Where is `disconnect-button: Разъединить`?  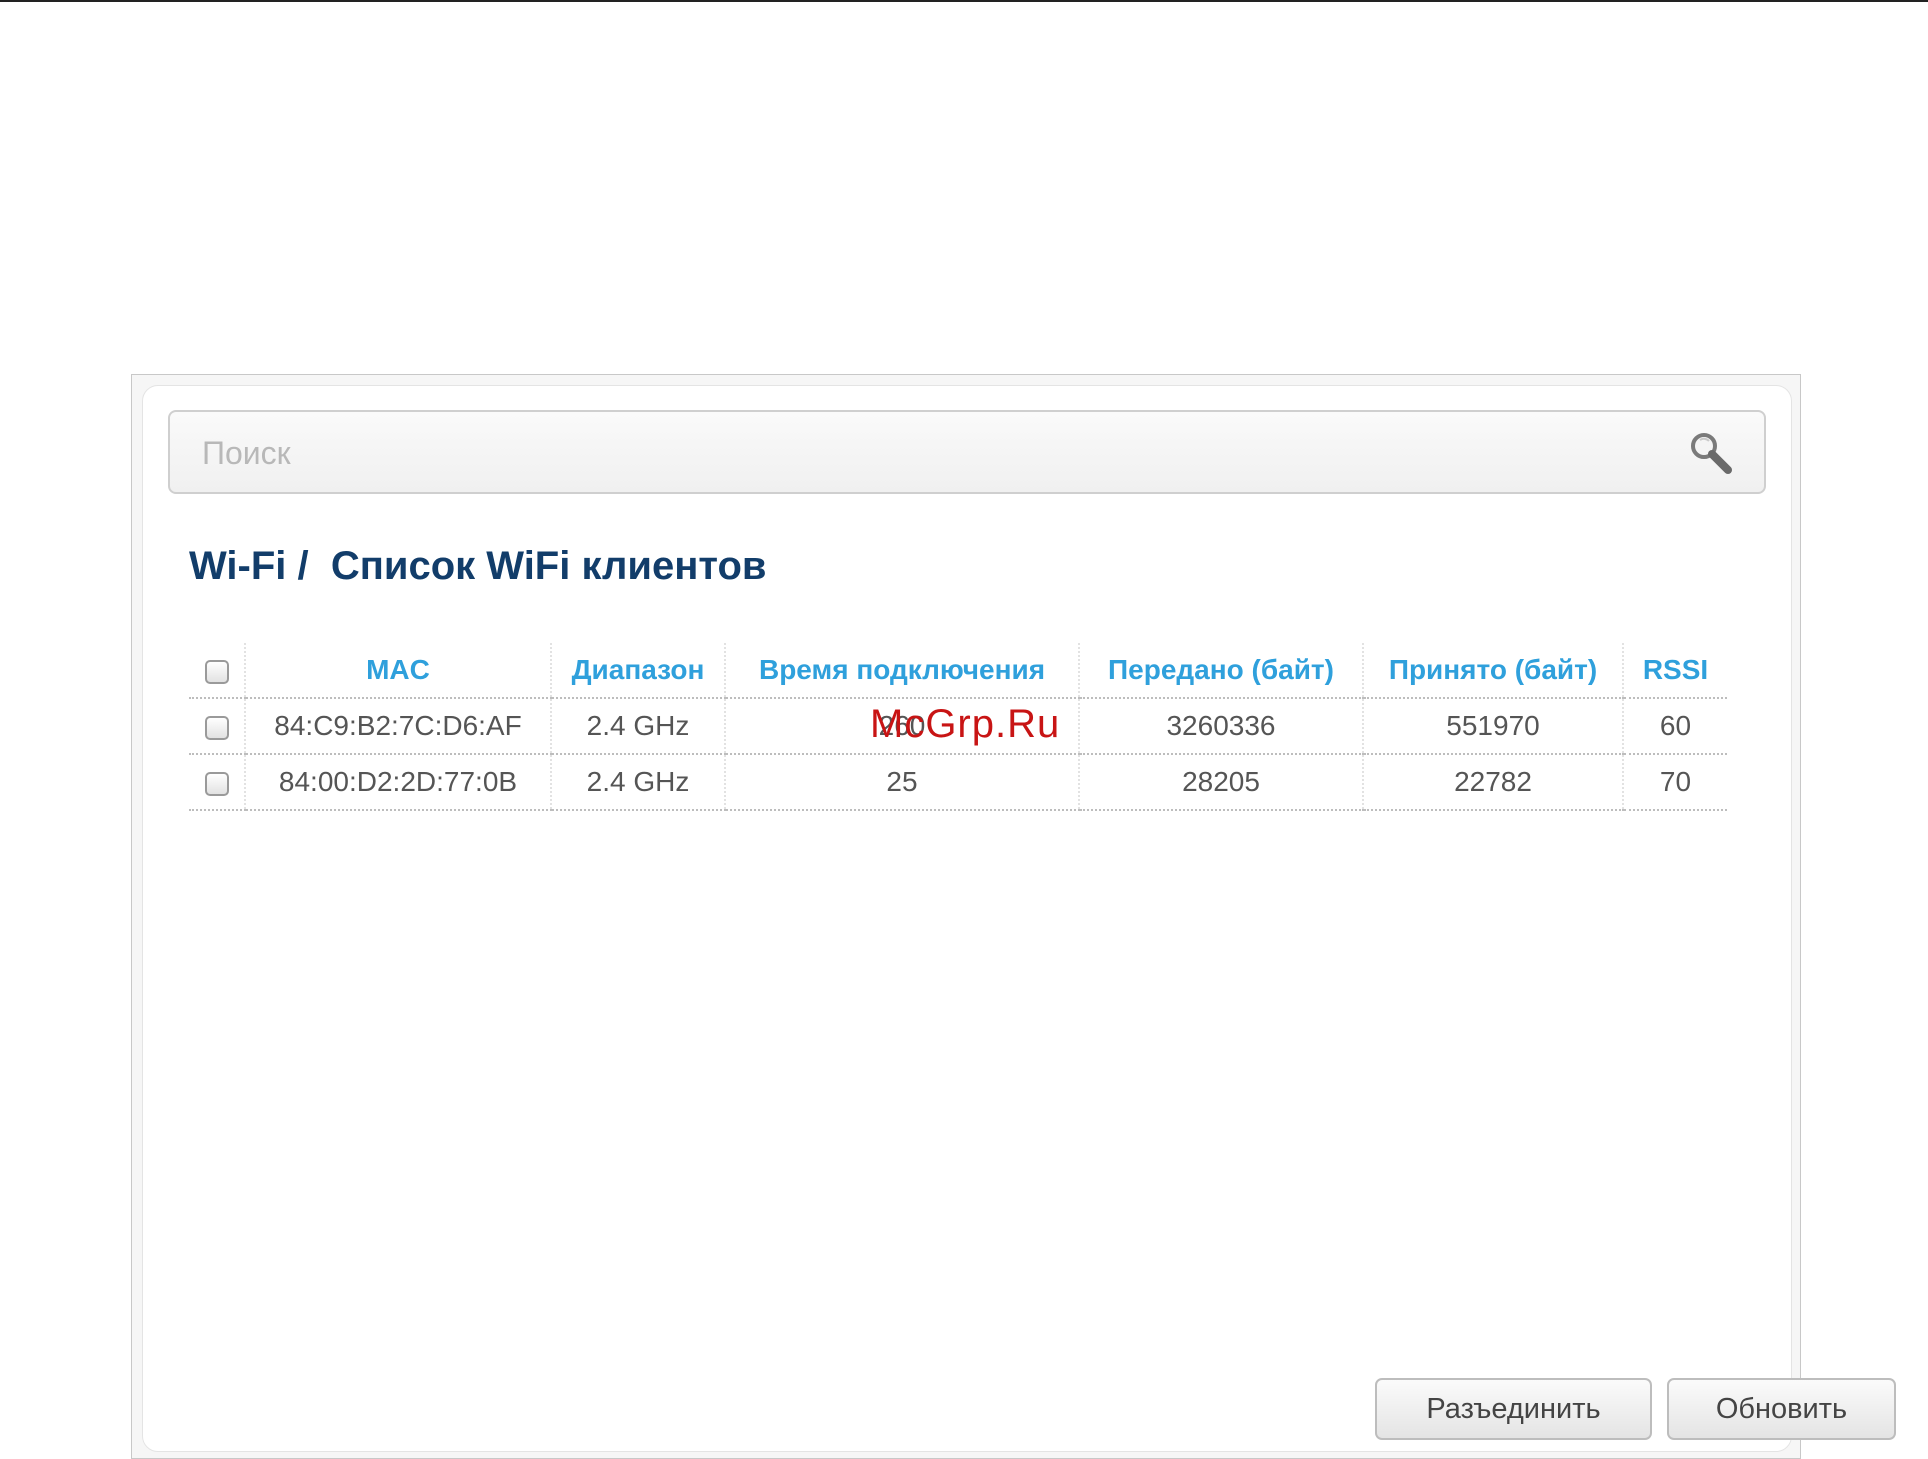 disconnect-button: Разъединить is located at coordinates (1513, 1409).